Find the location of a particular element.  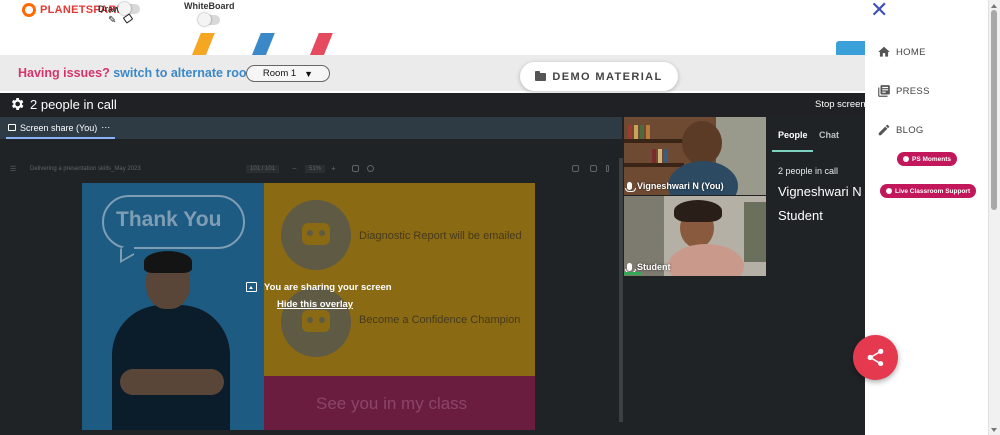

meet-header: 2 people in call Stop screen is located at coordinates (433, 105).